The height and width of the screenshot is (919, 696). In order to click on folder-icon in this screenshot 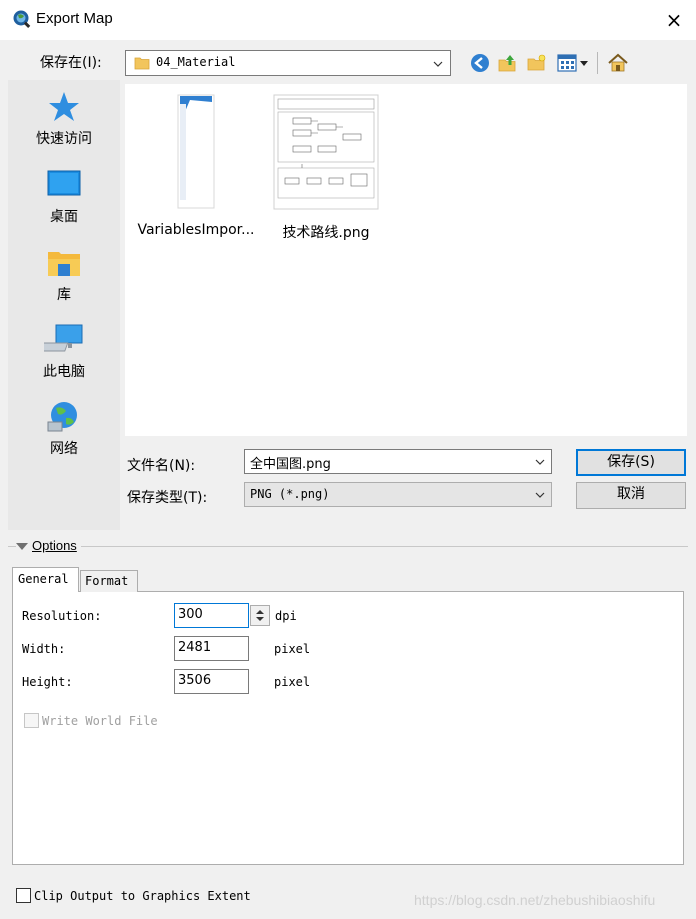, I will do `click(142, 63)`.